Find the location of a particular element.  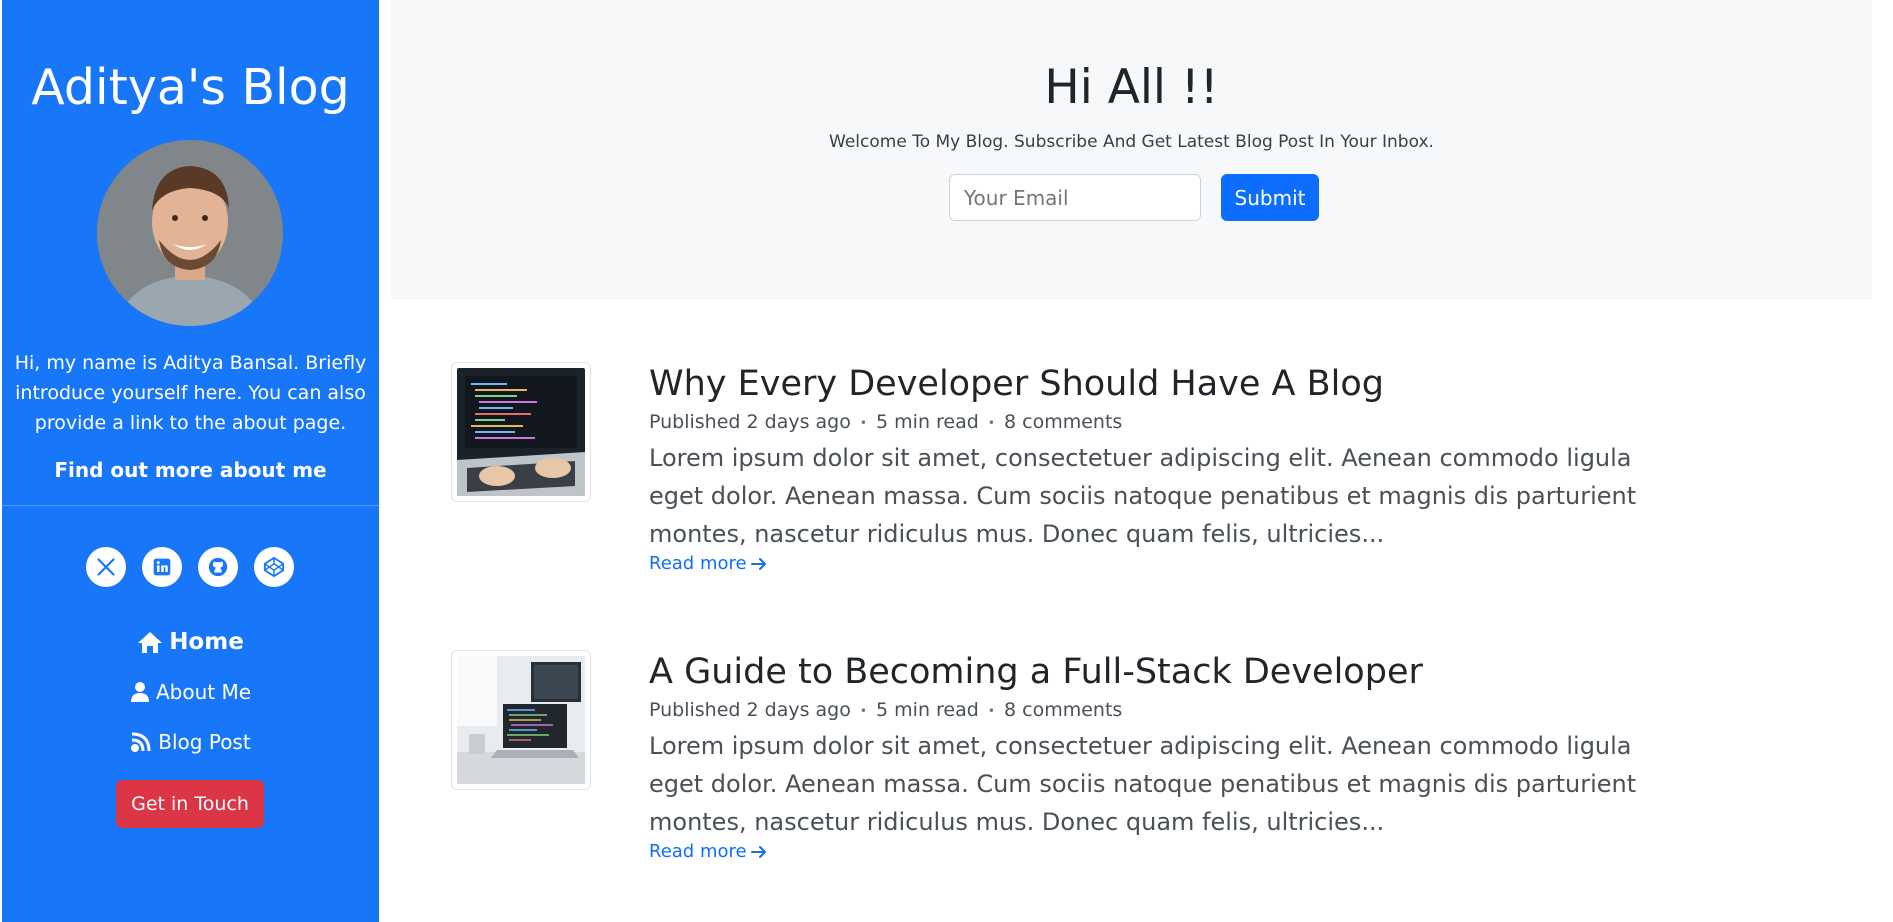

codepen-link is located at coordinates (274, 567).